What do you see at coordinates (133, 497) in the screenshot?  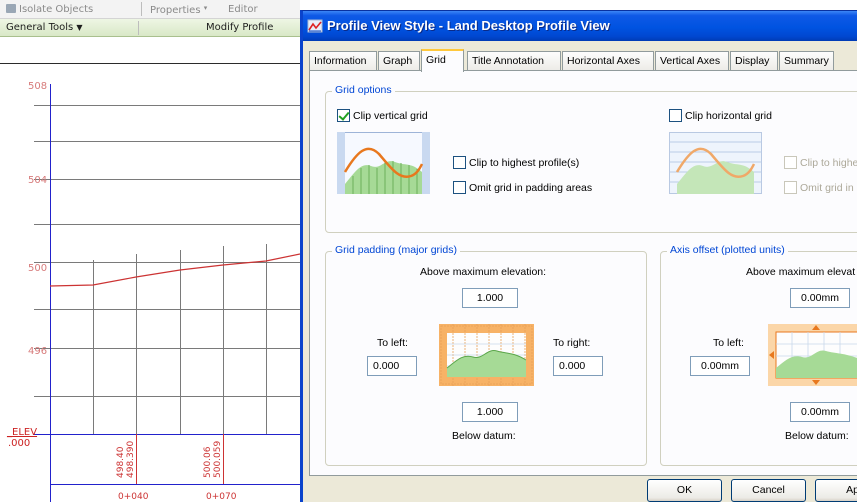 I see `station-label: 0+040` at bounding box center [133, 497].